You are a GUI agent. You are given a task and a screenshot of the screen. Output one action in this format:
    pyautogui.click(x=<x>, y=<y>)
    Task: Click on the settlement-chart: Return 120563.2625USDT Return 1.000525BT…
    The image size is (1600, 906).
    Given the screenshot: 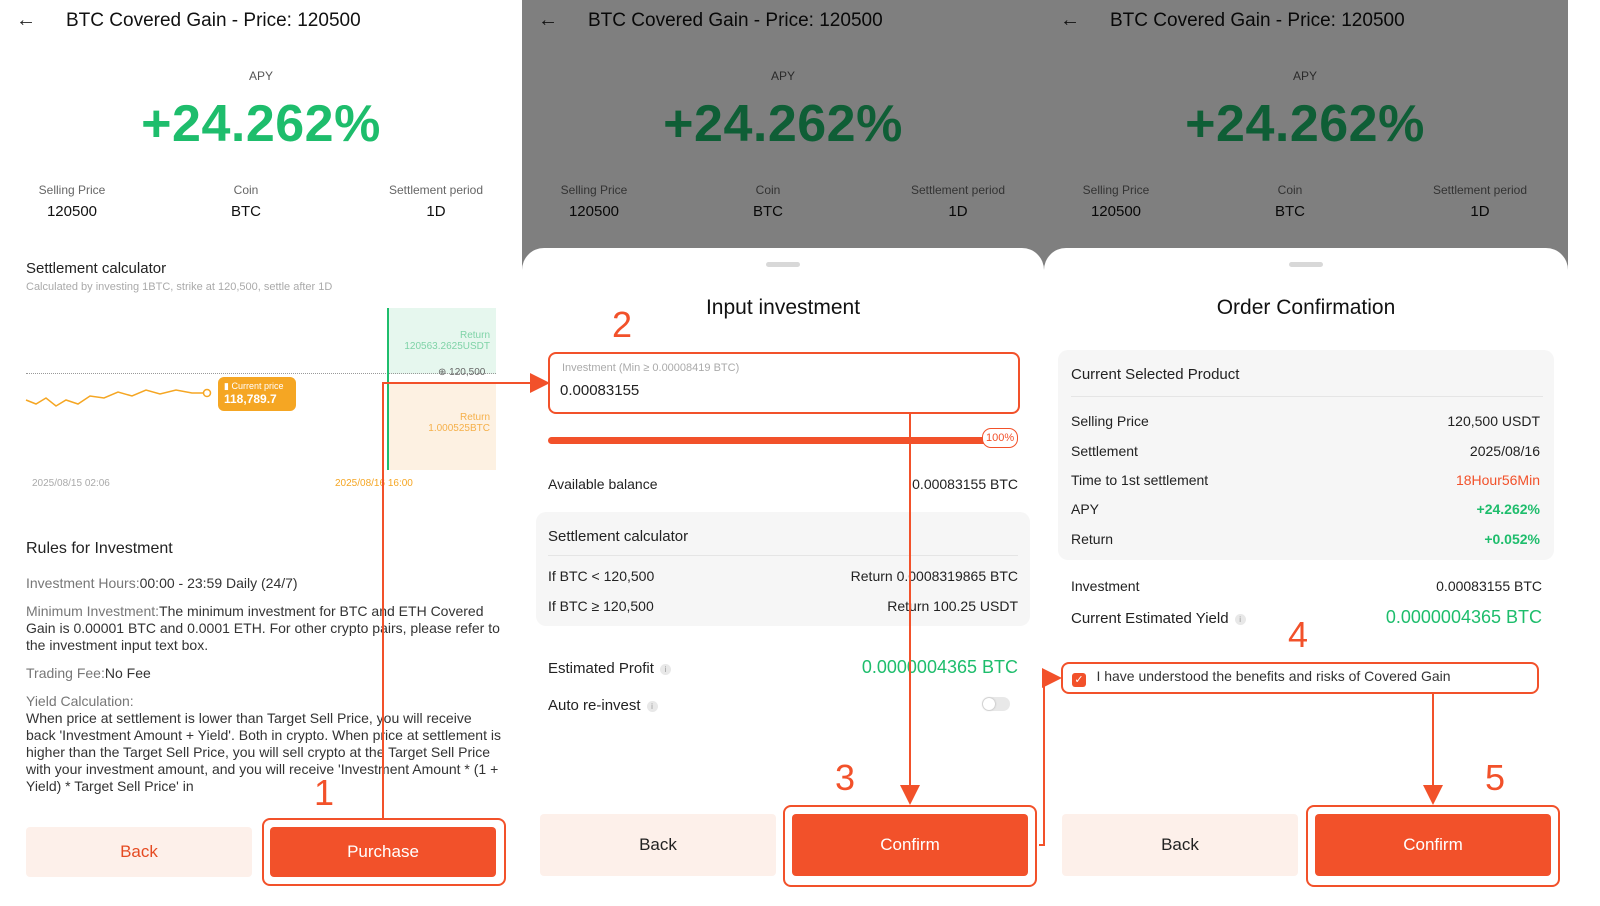 What is the action you would take?
    pyautogui.click(x=261, y=400)
    